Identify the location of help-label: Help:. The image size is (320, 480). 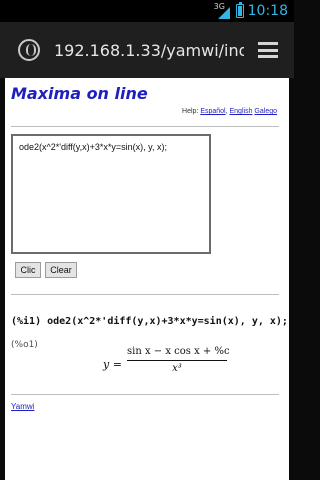
(190, 111).